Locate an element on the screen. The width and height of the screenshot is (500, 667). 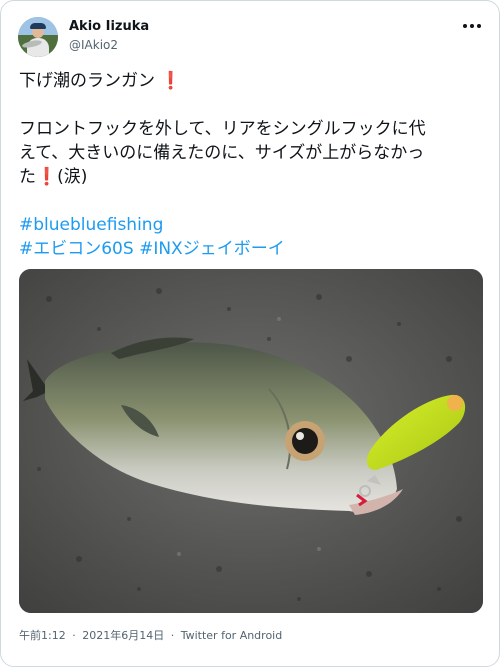
tweet-text-part: た is located at coordinates (27, 177).